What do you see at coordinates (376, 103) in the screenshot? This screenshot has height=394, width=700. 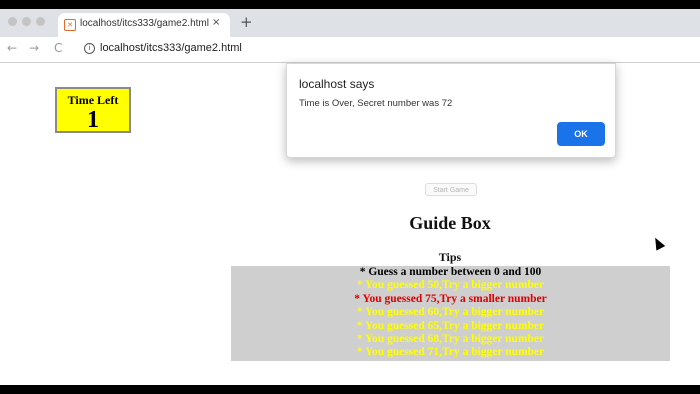 I see `dialog-message: Time is Over, Secret number was 72` at bounding box center [376, 103].